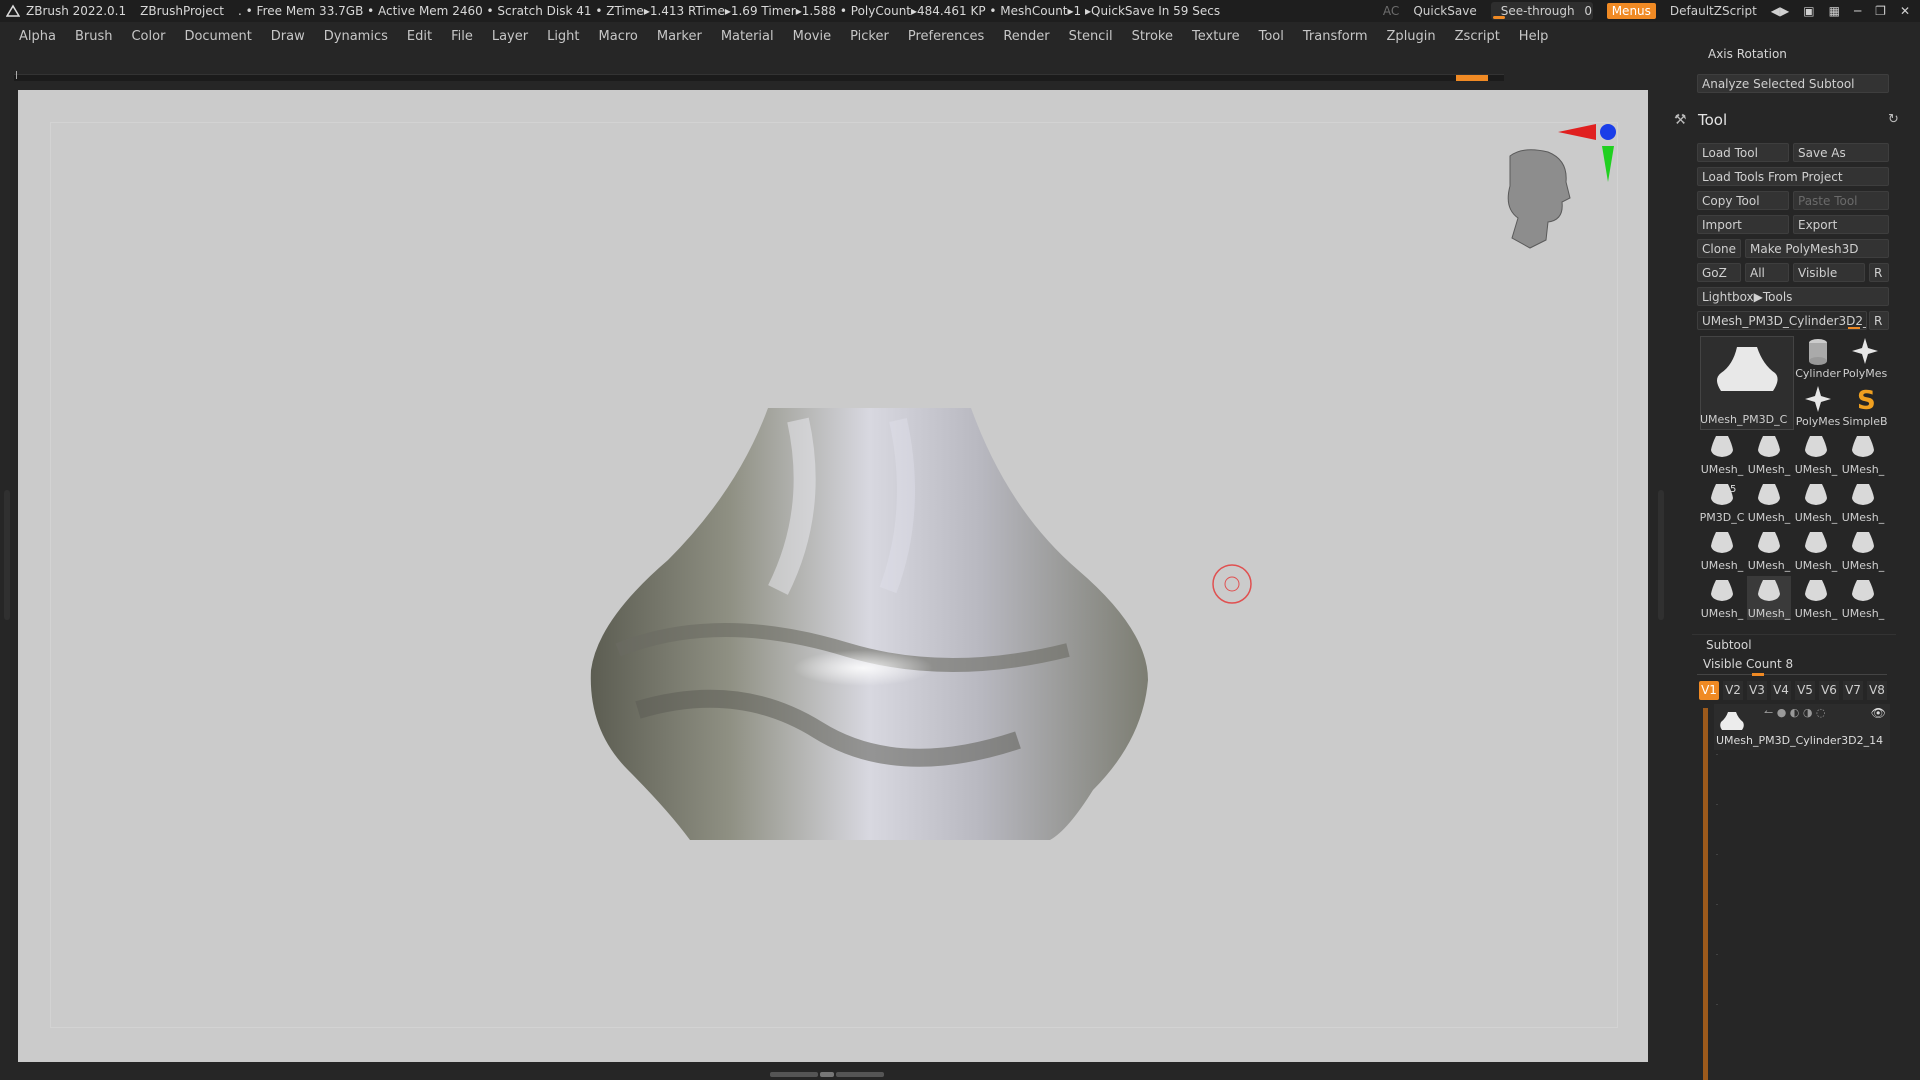 This screenshot has height=1080, width=1920. What do you see at coordinates (1817, 248) in the screenshot?
I see `make-polymesh3d-button: Make PolyMesh3D` at bounding box center [1817, 248].